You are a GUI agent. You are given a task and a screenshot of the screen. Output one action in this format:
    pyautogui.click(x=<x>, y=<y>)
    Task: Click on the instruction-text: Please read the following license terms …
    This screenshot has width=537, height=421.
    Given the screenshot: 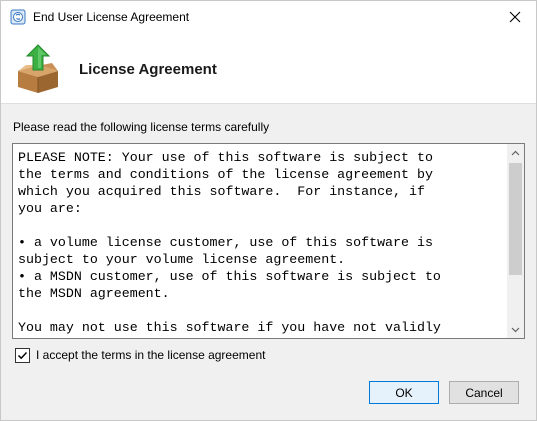 What is the action you would take?
    pyautogui.click(x=141, y=127)
    